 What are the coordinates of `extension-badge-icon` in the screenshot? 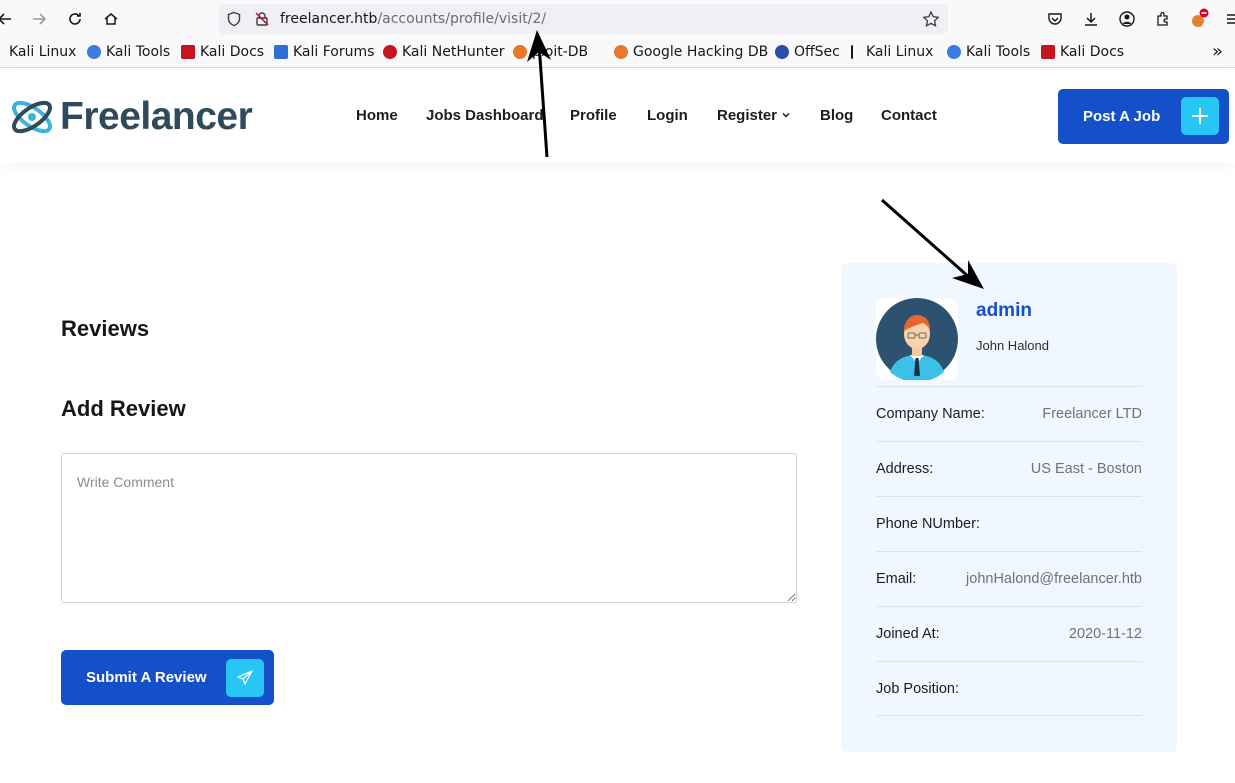 It's located at (1199, 19).